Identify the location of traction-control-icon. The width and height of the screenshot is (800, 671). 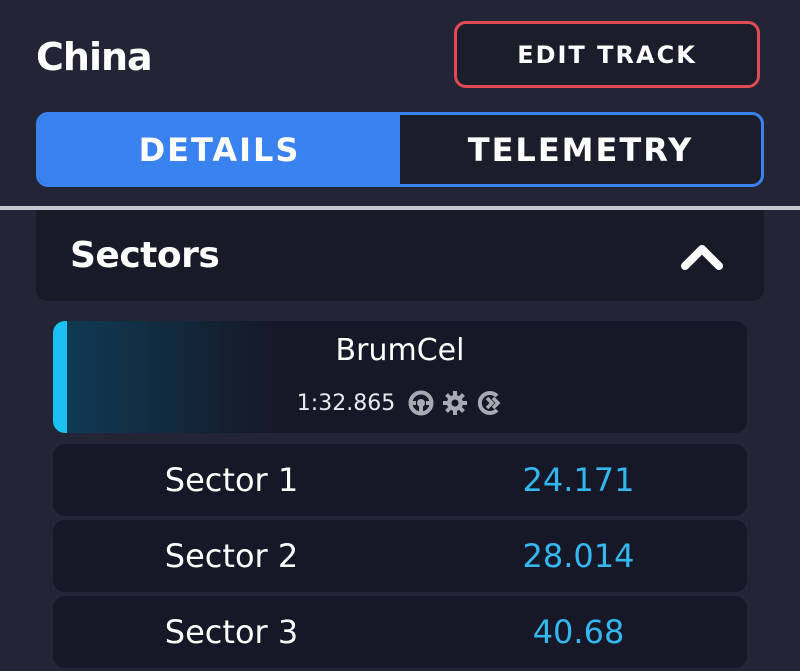
(489, 403).